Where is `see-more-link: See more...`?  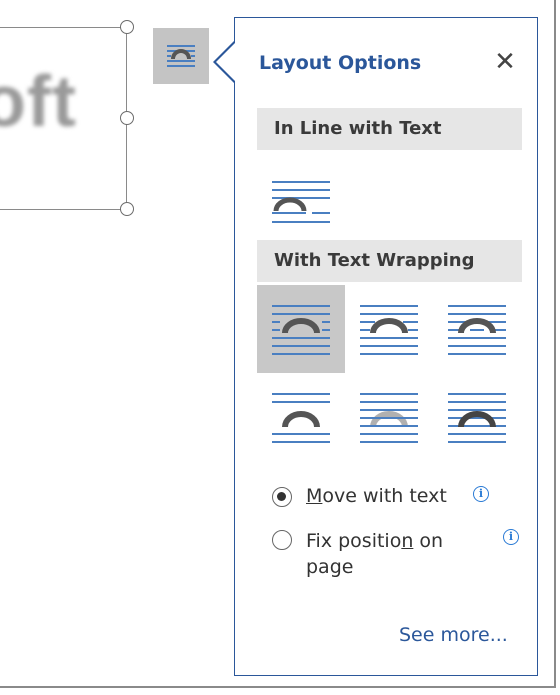 see-more-link: See more... is located at coordinates (453, 635).